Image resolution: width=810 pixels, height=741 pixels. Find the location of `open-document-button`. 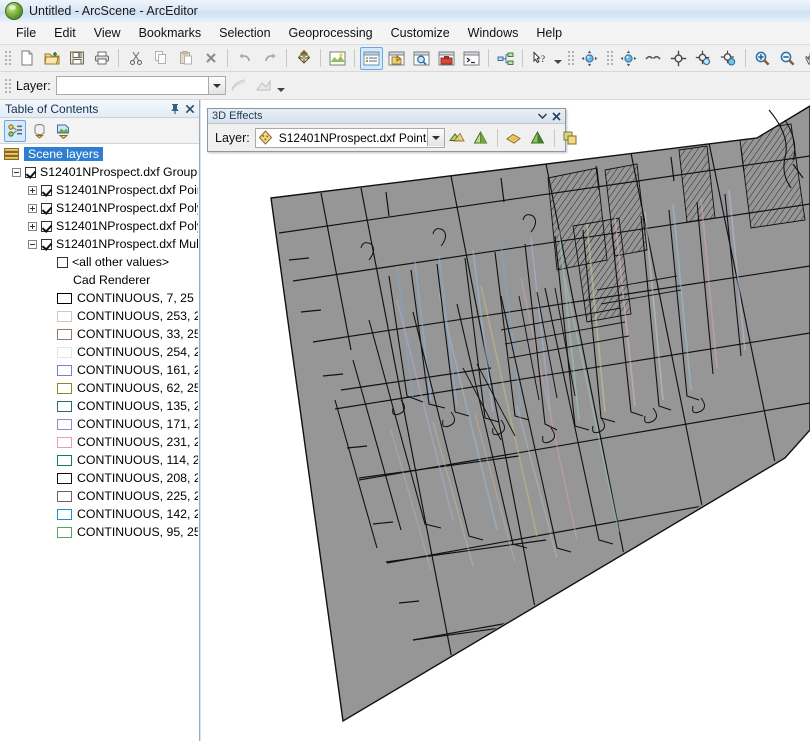

open-document-button is located at coordinates (51, 58).